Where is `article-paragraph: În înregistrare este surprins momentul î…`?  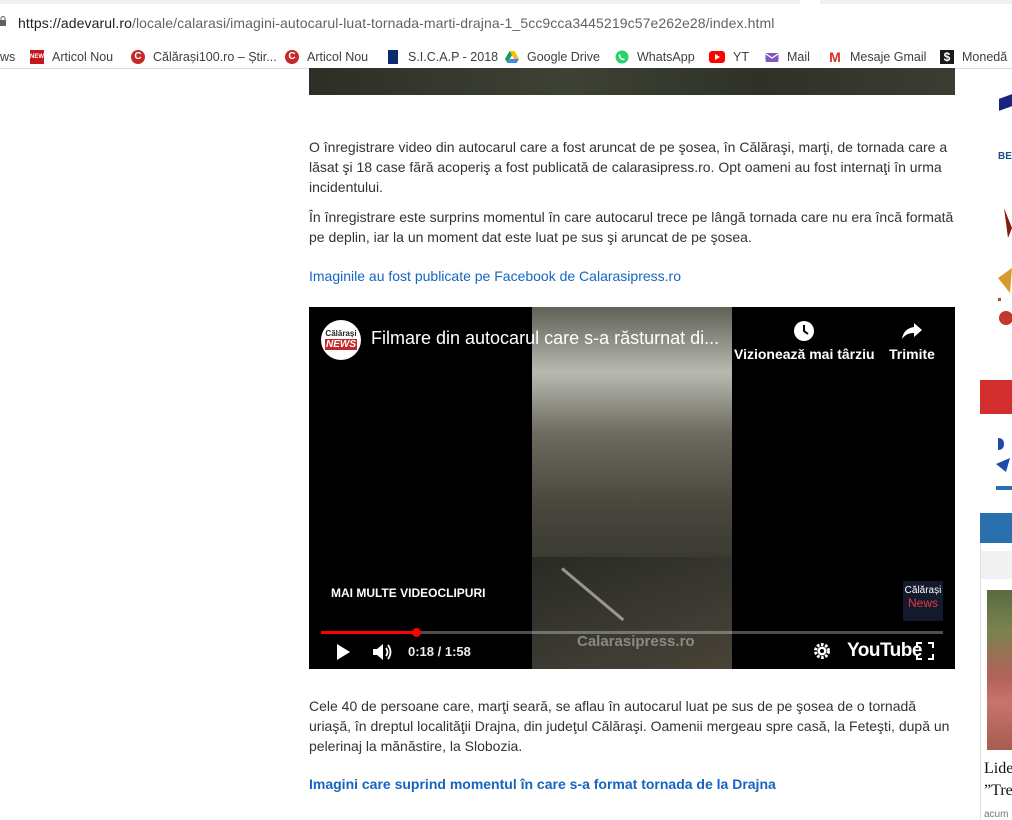 article-paragraph: În înregistrare este surprins momentul î… is located at coordinates (631, 227).